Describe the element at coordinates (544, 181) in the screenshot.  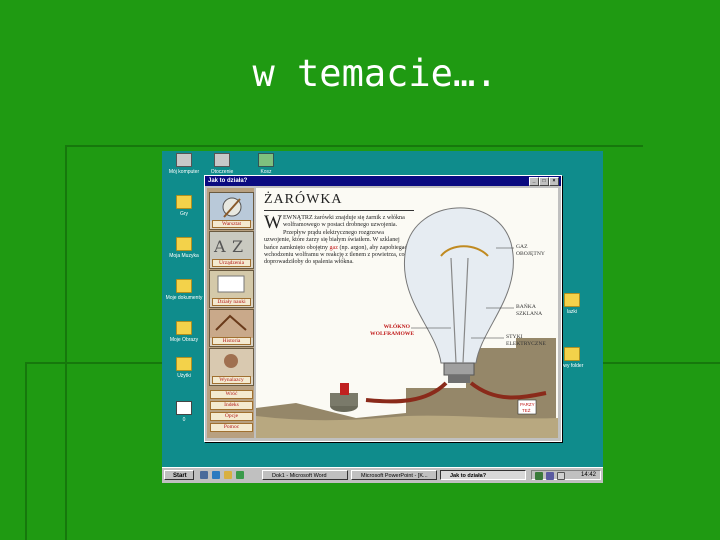
I see `maximize-button: □` at that location.